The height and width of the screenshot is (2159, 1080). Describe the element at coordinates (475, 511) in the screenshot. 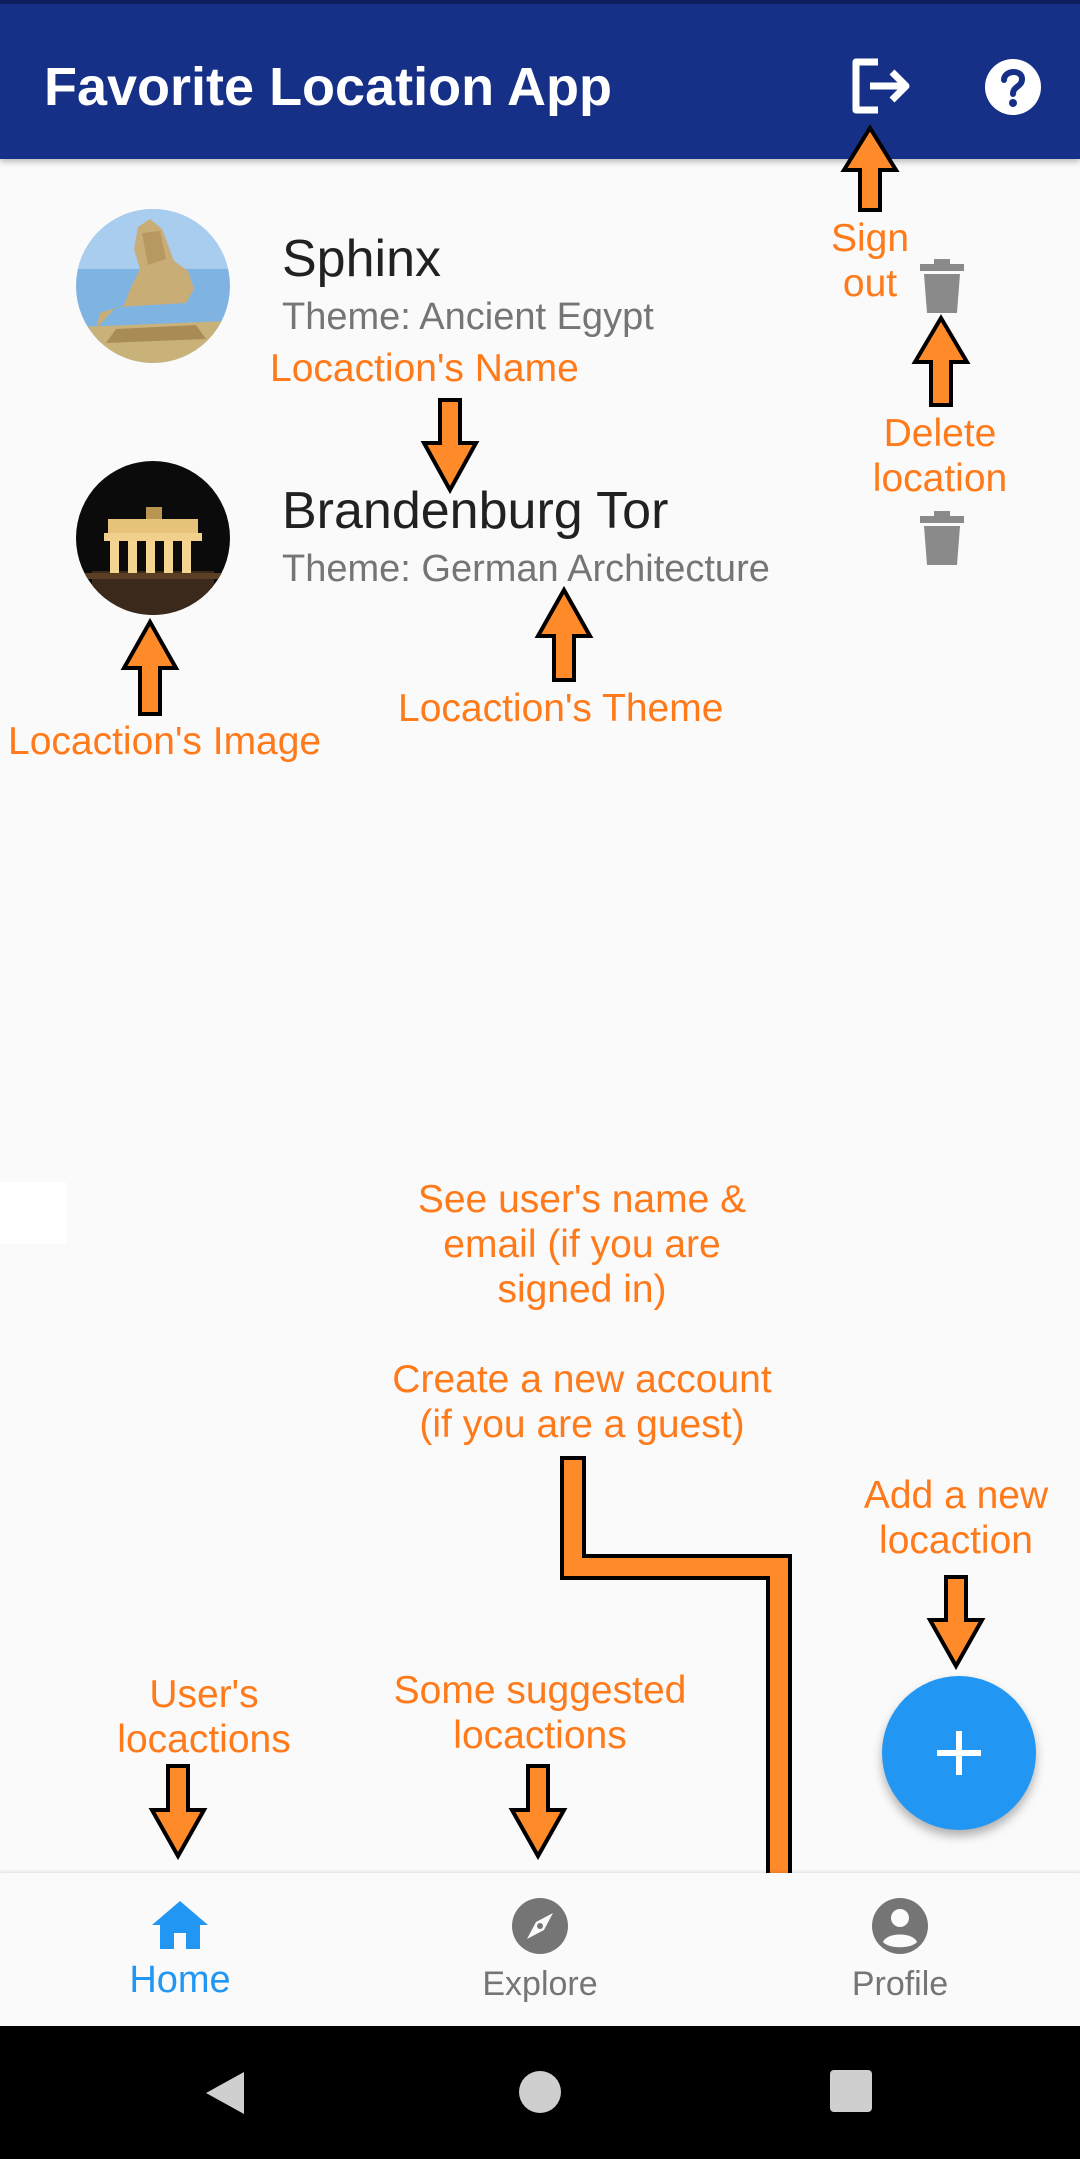

I see `location-name: Brandenburg Tor` at that location.